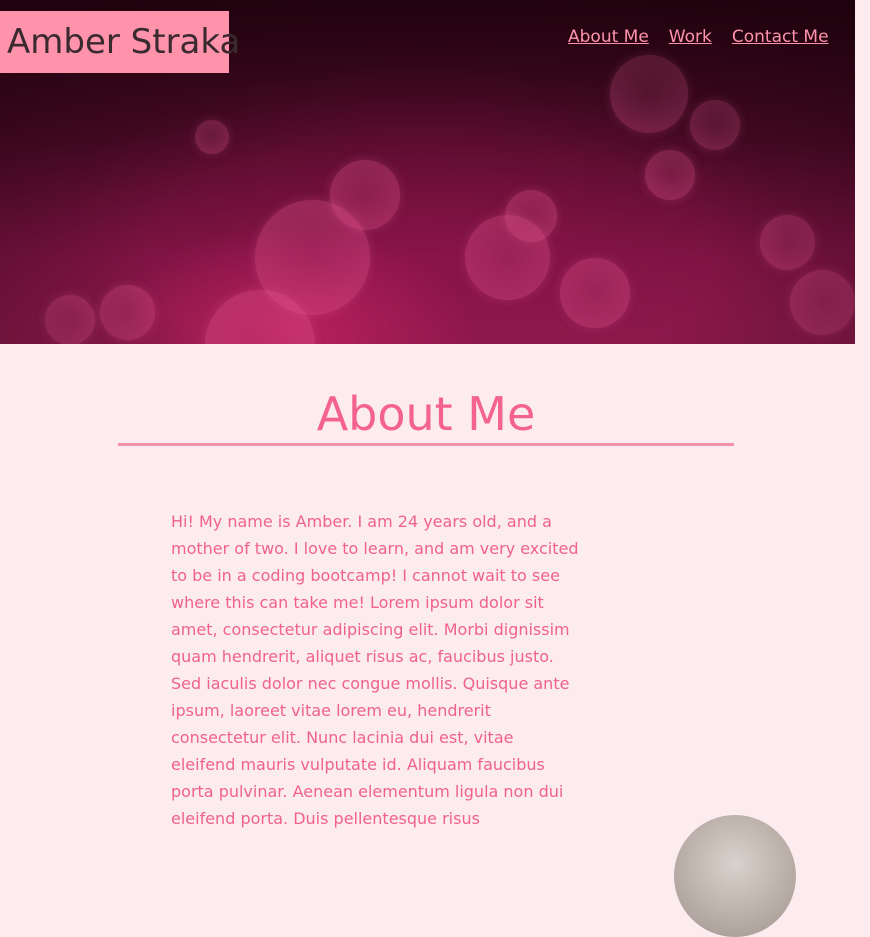  I want to click on about-me-heading: About Me, so click(426, 414).